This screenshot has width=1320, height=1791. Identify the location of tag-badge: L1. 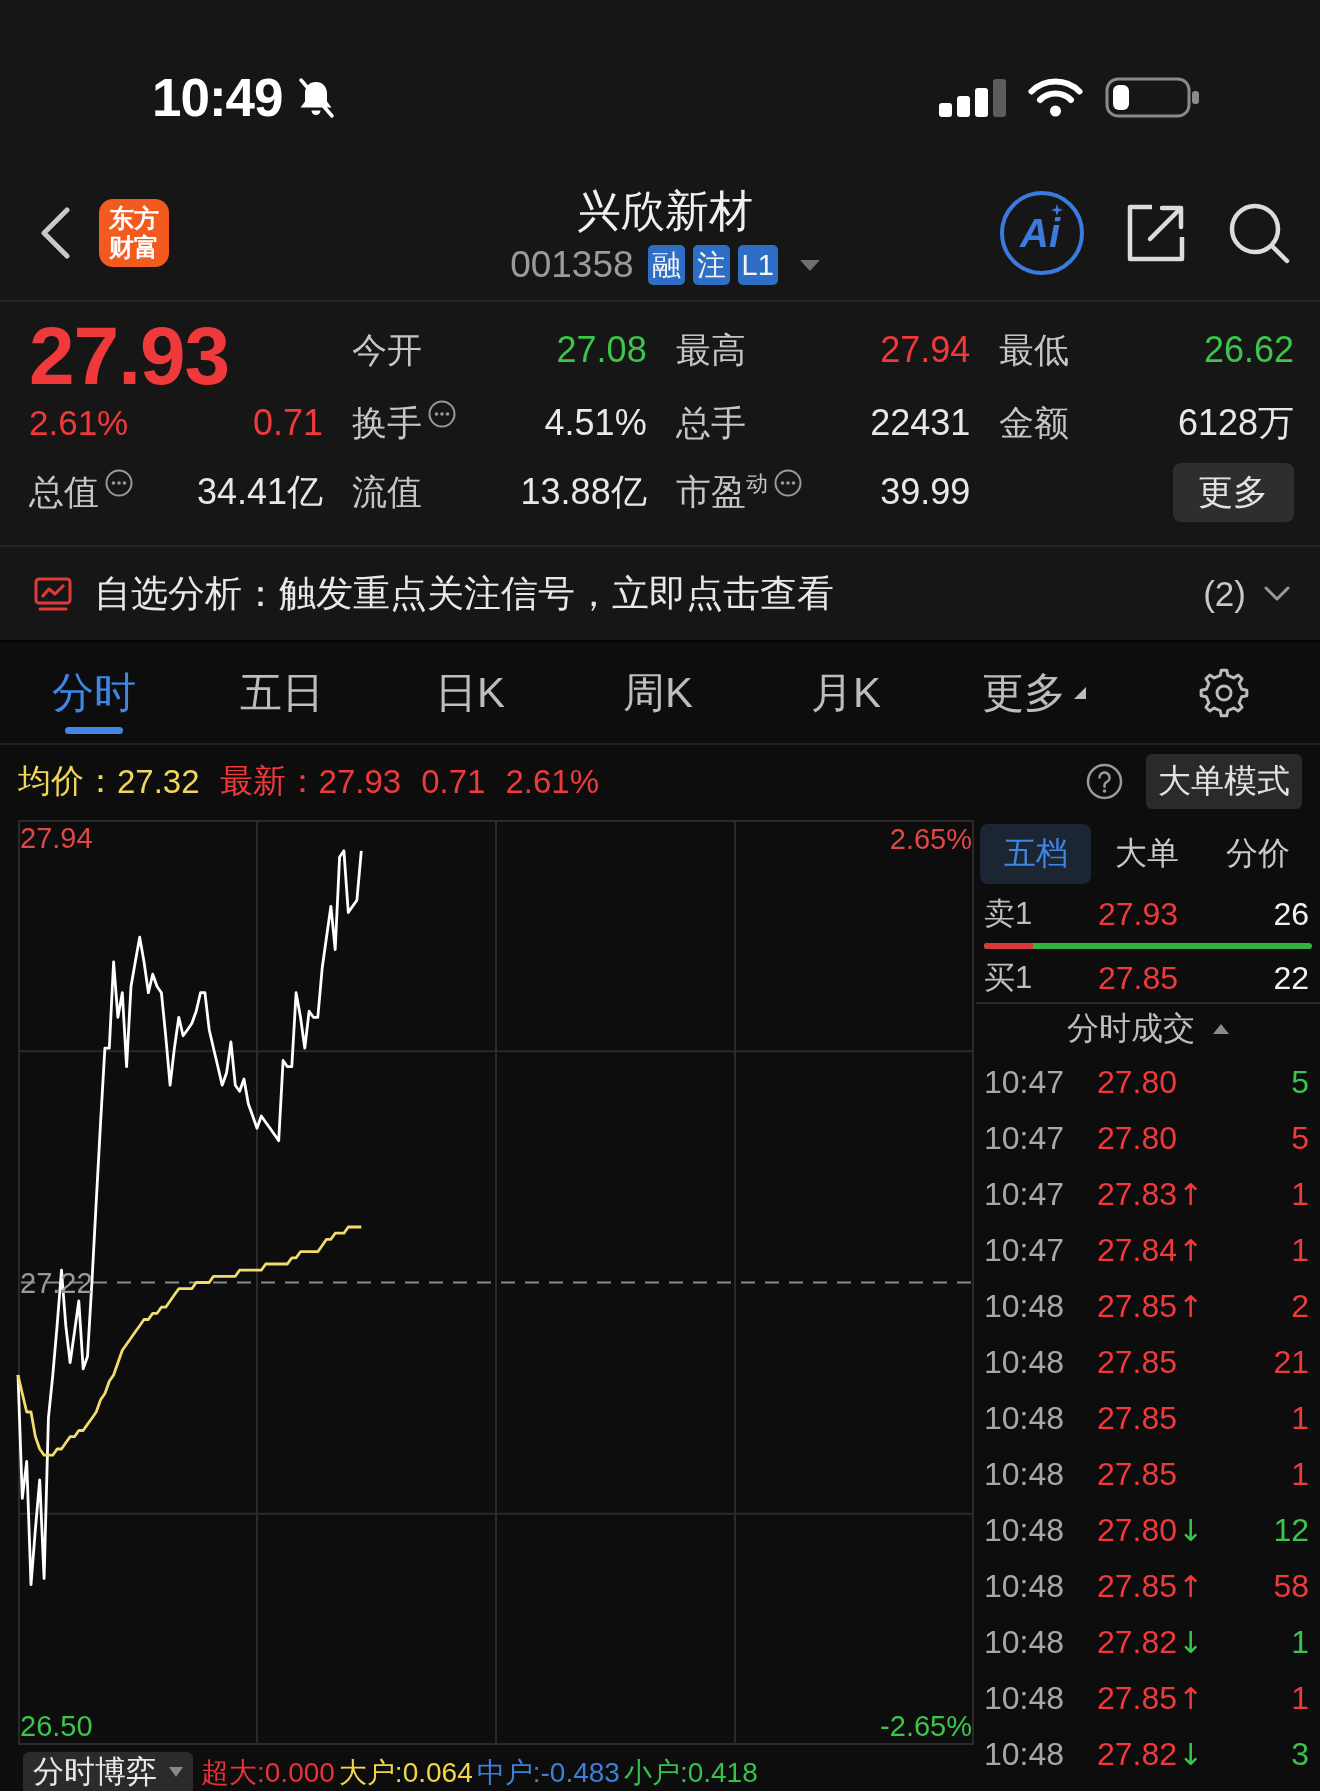
(757, 265).